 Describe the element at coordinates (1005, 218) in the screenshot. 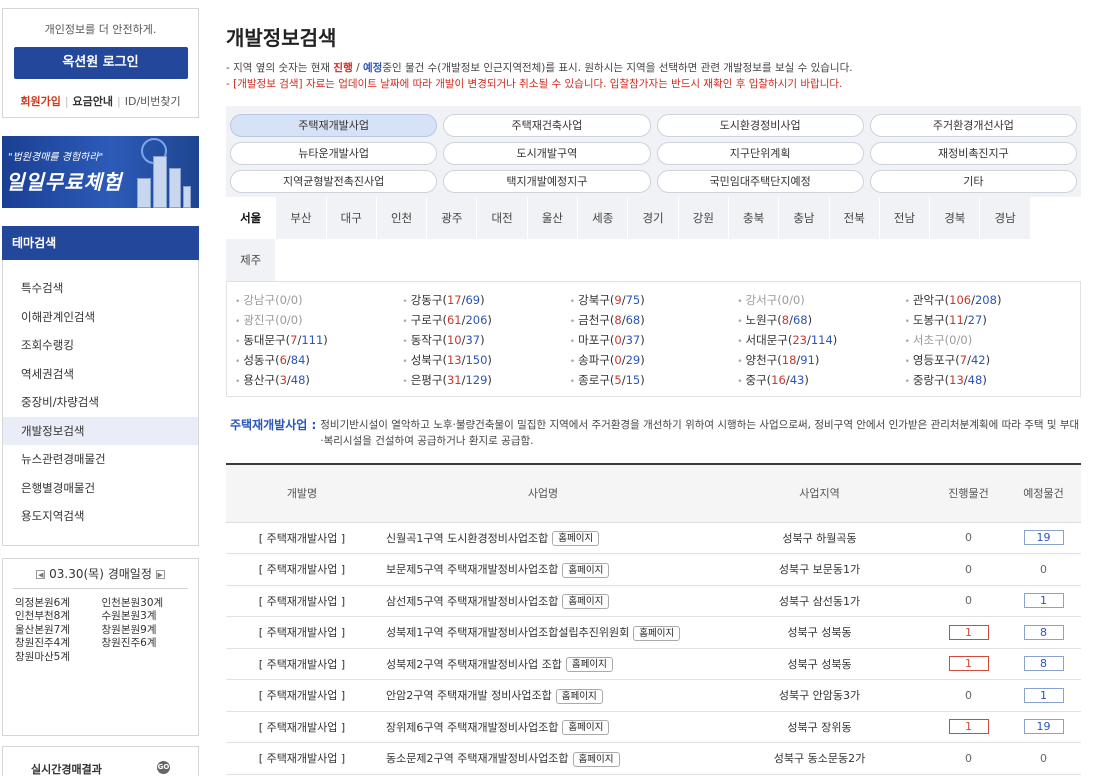

I see `region-tab: 경남` at that location.